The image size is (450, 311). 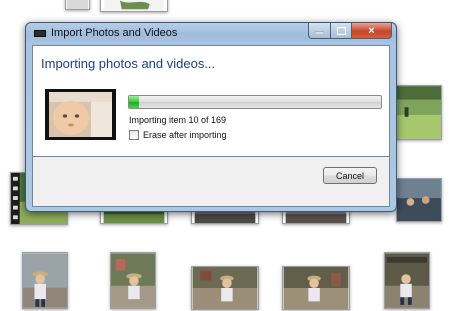 I want to click on caption-buttons: ×, so click(x=350, y=31).